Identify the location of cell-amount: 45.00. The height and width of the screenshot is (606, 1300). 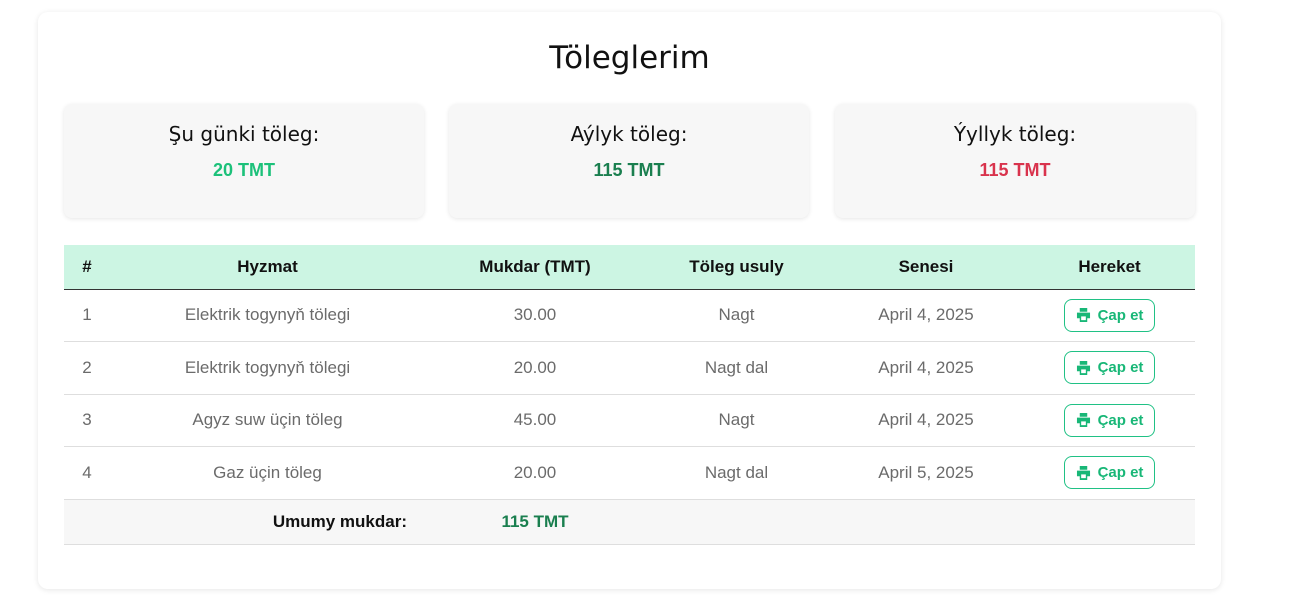
(535, 420).